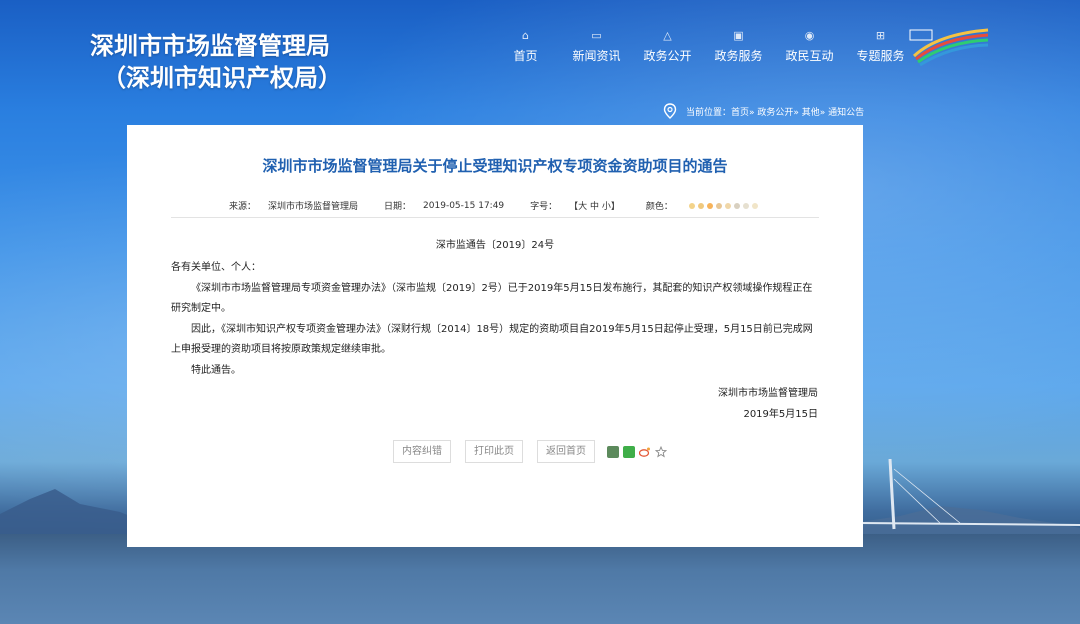 Image resolution: width=1080 pixels, height=624 pixels. Describe the element at coordinates (544, 207) in the screenshot. I see `font-size-label: 字号：` at that location.